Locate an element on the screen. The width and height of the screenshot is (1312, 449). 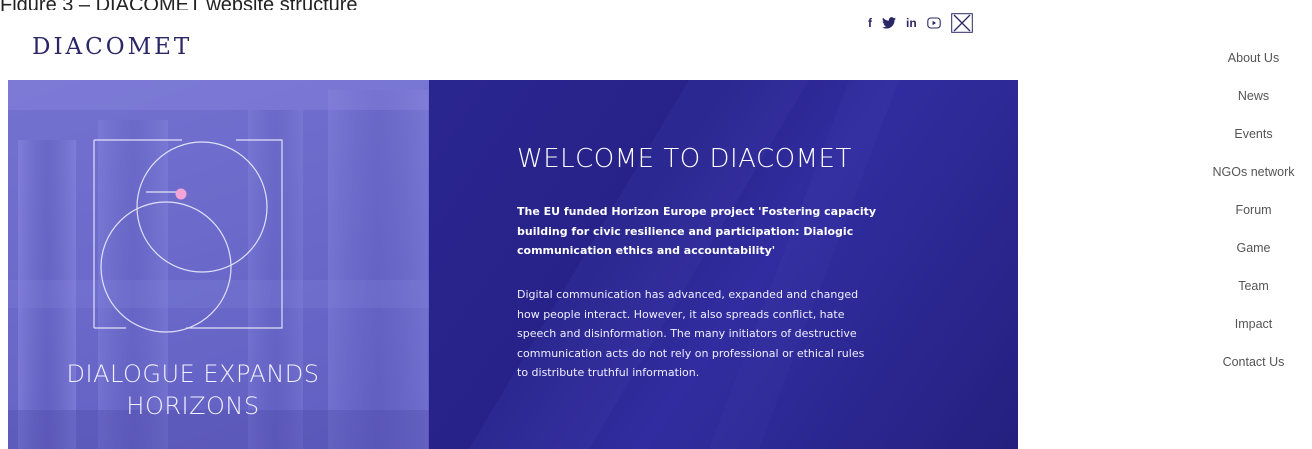
description-line: to distribute truthful information. is located at coordinates (608, 372).